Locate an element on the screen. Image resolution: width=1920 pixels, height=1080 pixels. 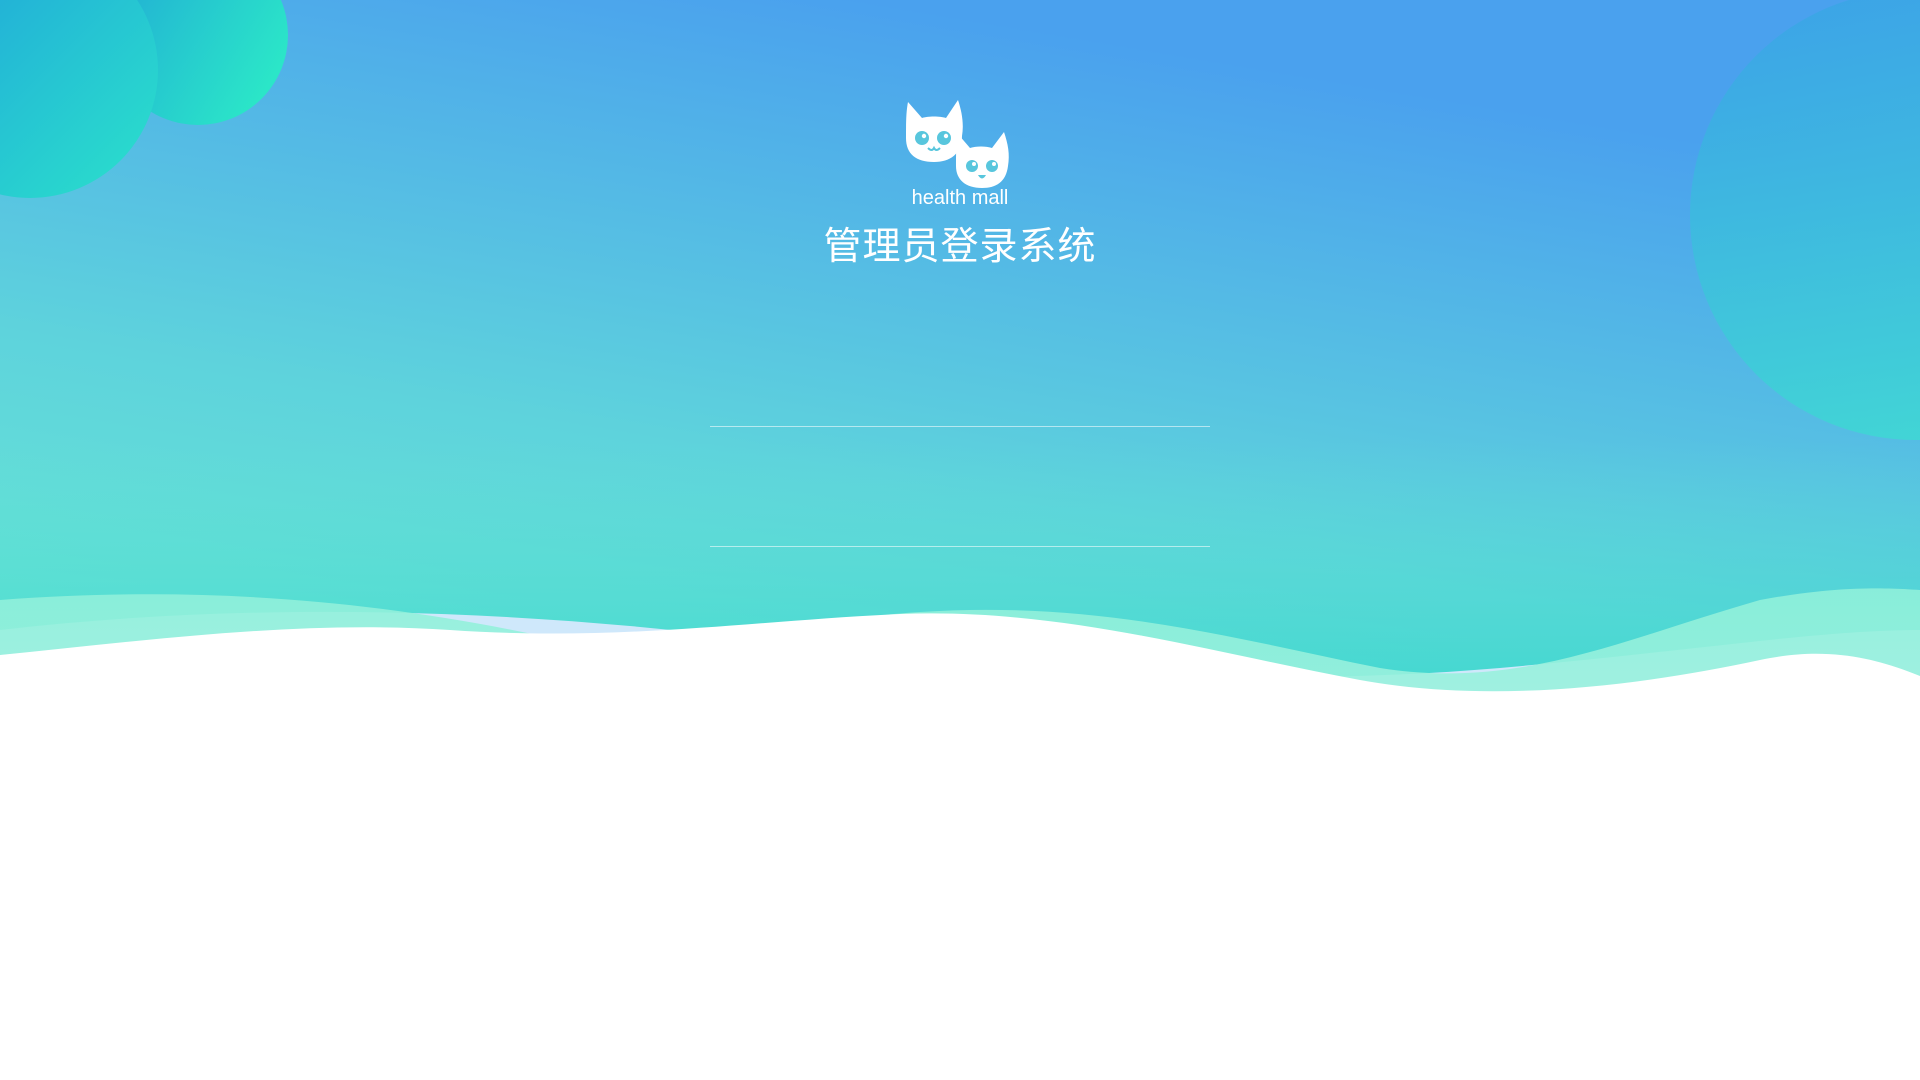
password-field is located at coordinates (960, 525).